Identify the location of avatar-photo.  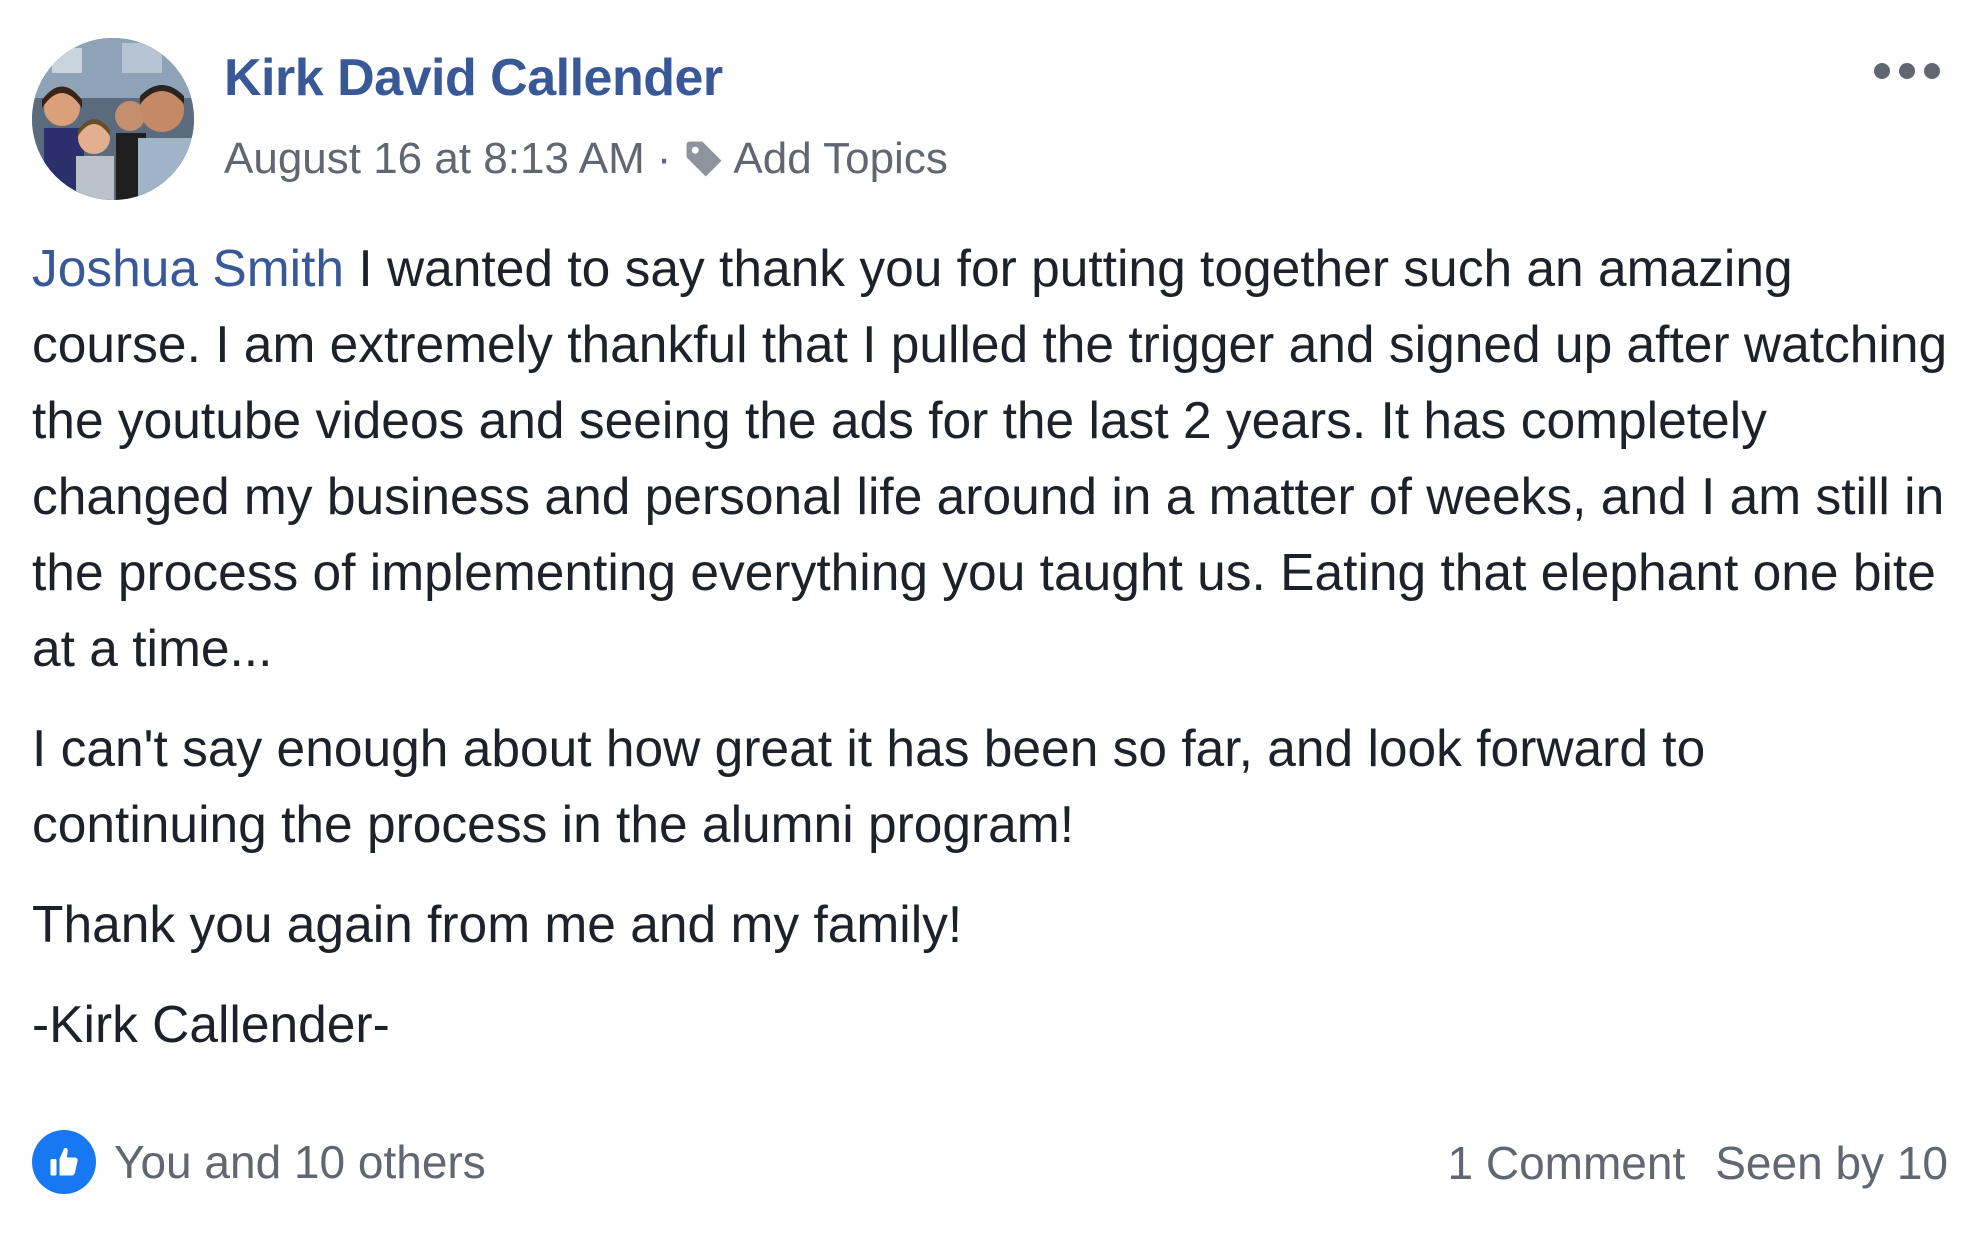
(113, 119).